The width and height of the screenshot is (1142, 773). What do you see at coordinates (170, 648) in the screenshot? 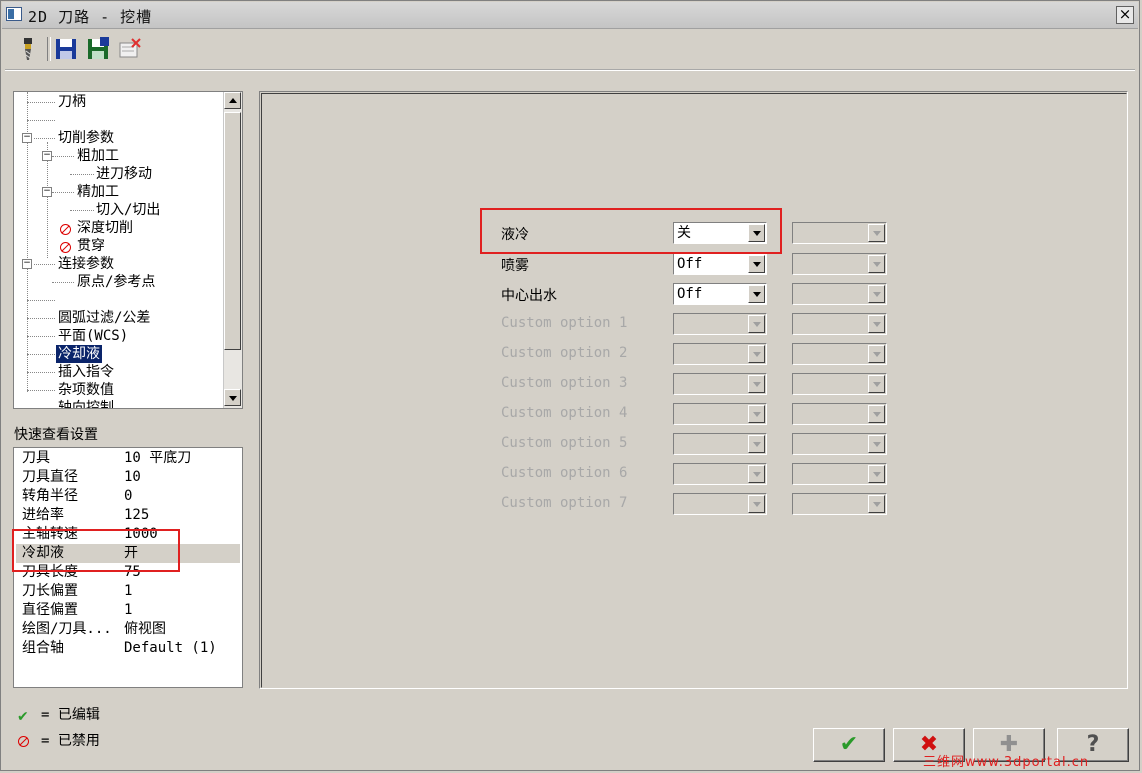
I see `quick-view-value: Default (1)` at bounding box center [170, 648].